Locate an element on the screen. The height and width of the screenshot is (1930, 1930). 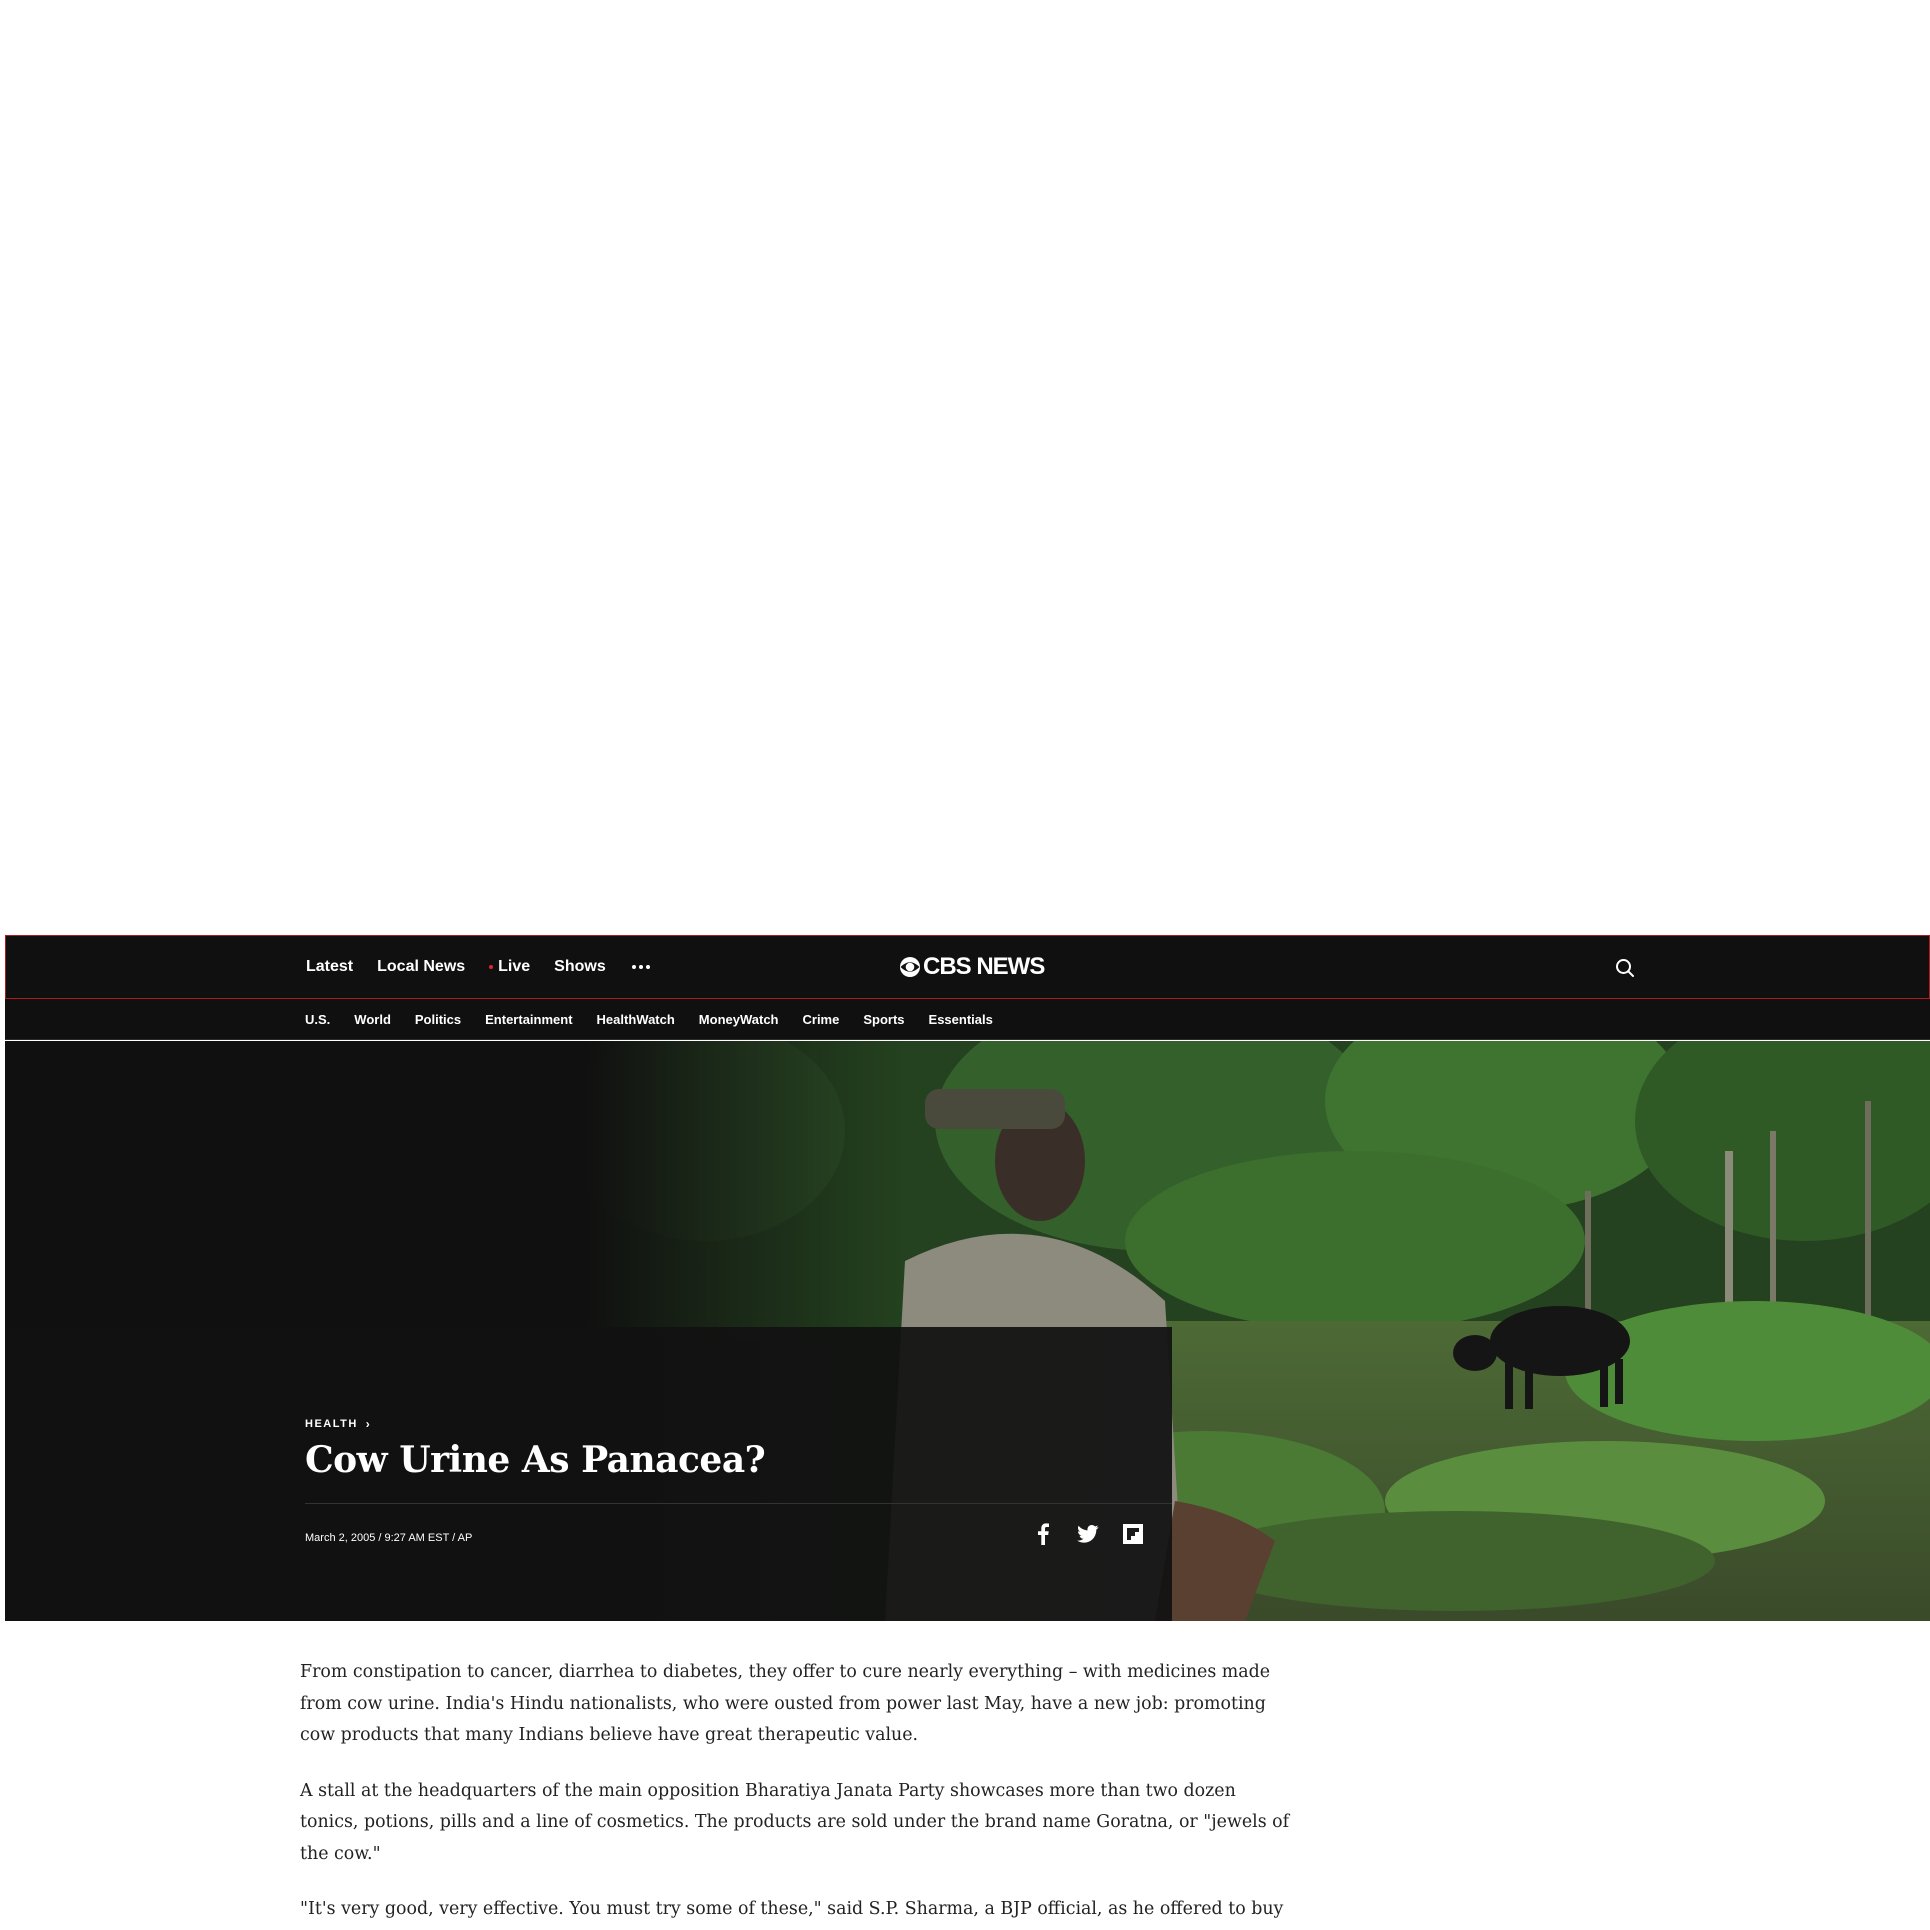
nav-link-shows: Shows is located at coordinates (580, 967).